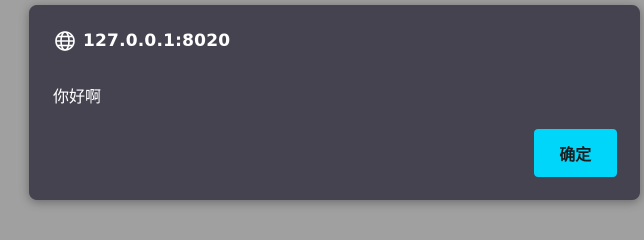 The width and height of the screenshot is (644, 240). What do you see at coordinates (157, 41) in the screenshot?
I see `dialog-title: 127.0.0.1:8020` at bounding box center [157, 41].